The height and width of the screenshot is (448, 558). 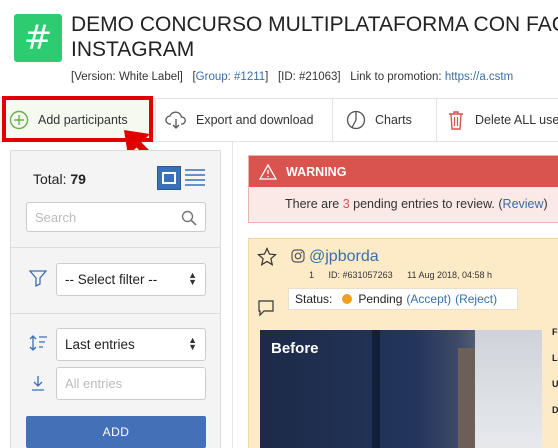 I want to click on group-suffix: ], so click(x=267, y=77).